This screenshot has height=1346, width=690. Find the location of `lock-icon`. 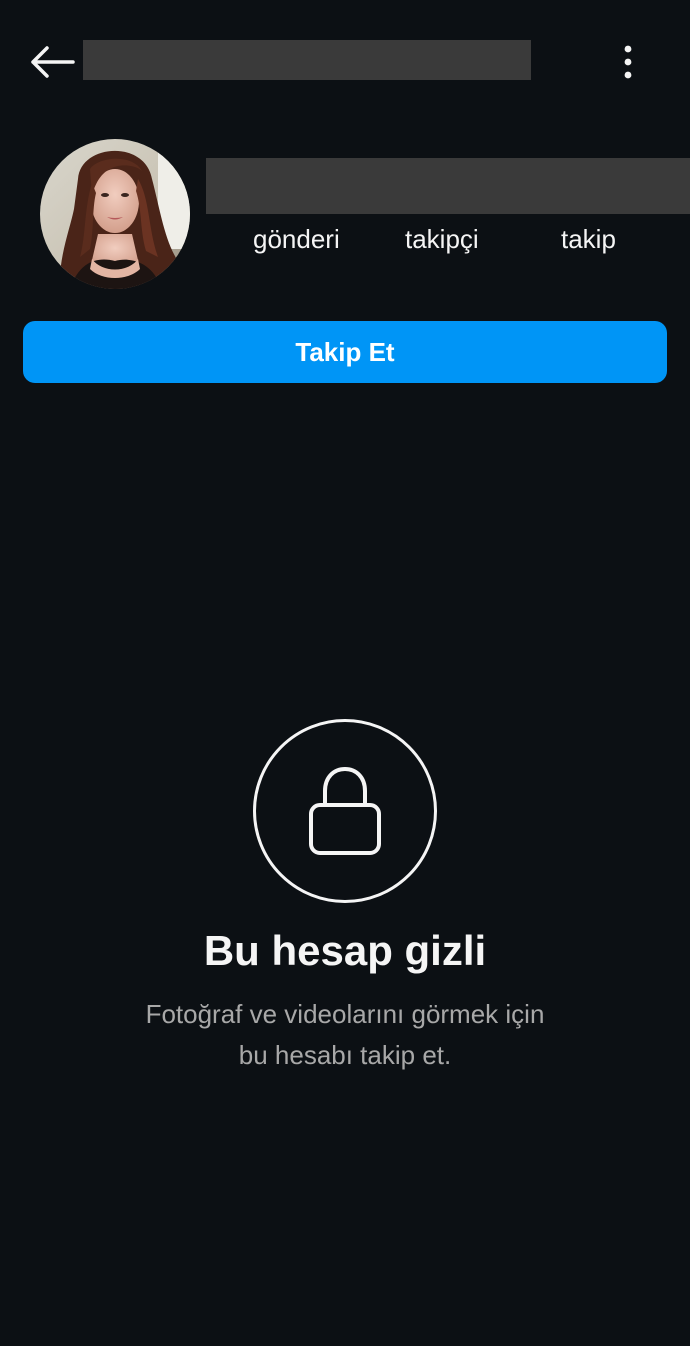

lock-icon is located at coordinates (345, 810).